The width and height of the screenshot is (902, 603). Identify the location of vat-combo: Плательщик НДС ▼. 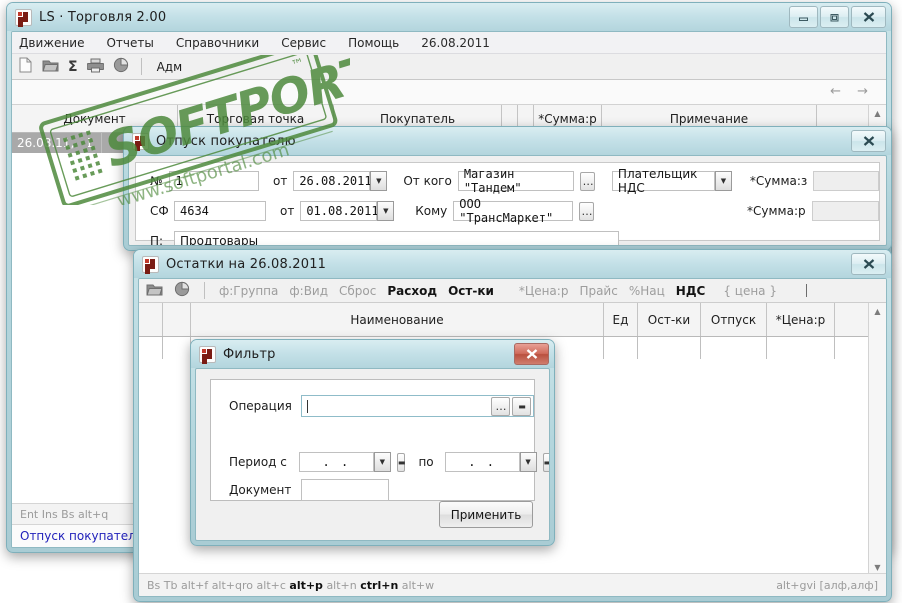
(671, 181).